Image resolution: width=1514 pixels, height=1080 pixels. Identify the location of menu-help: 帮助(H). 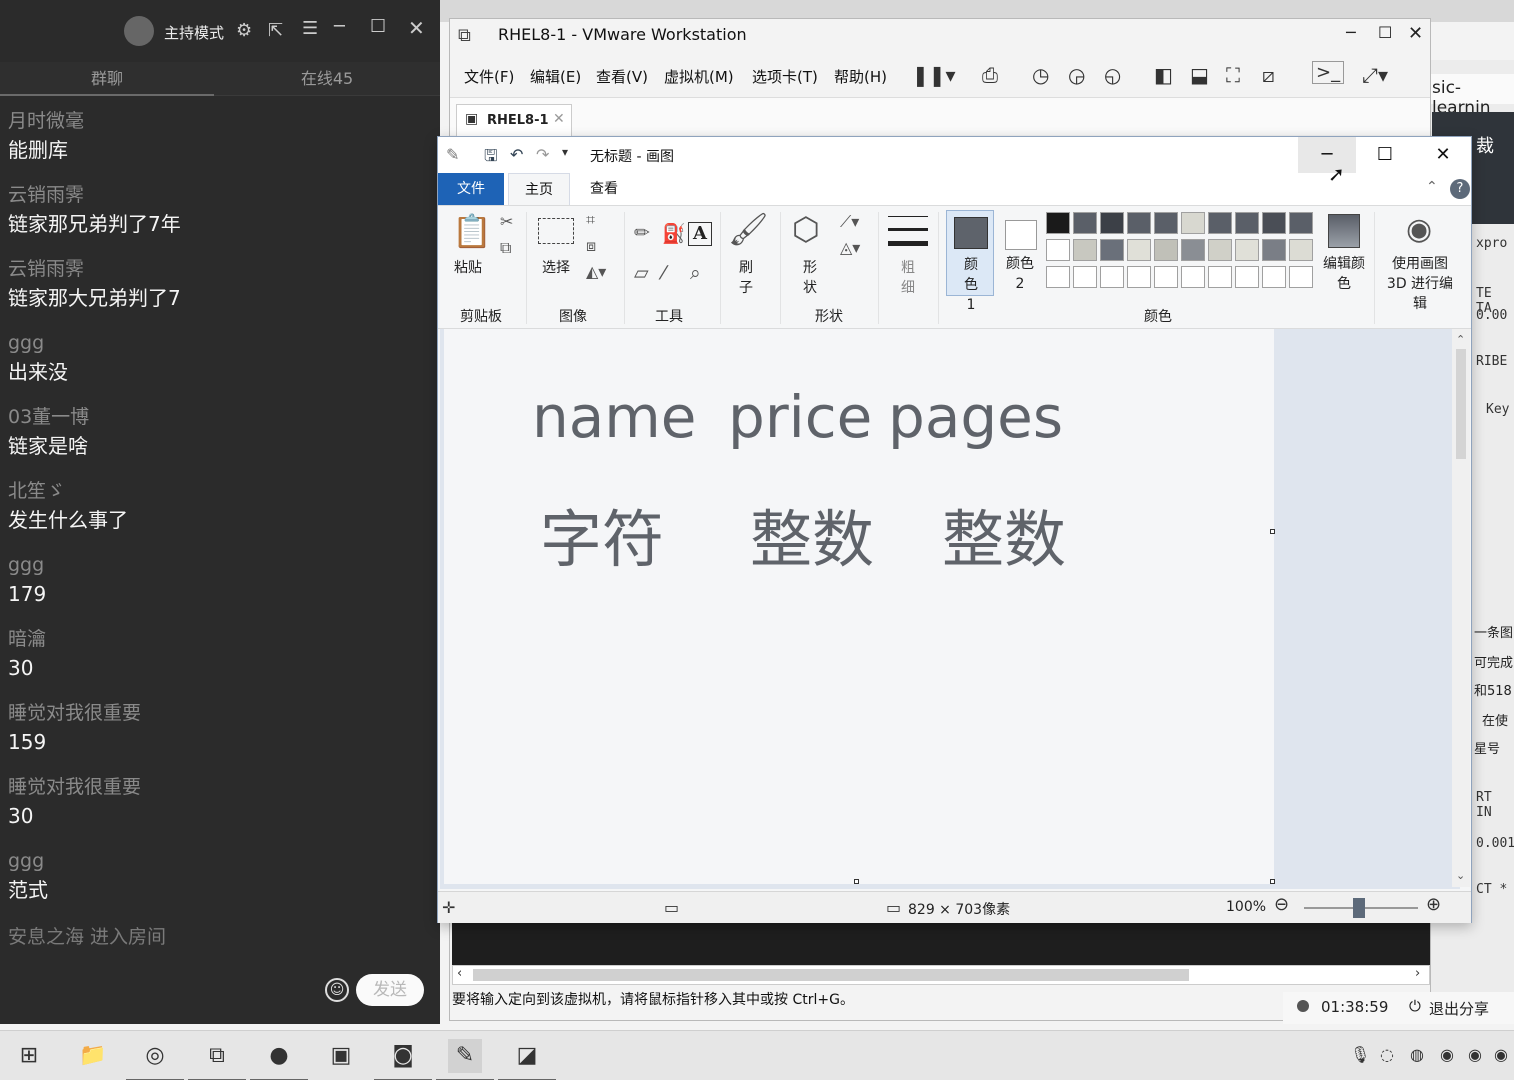
(860, 76).